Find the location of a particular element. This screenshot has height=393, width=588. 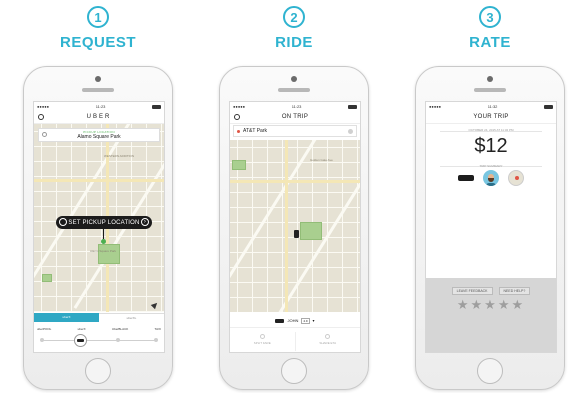

trip-fare: $12 is located at coordinates (491, 146).